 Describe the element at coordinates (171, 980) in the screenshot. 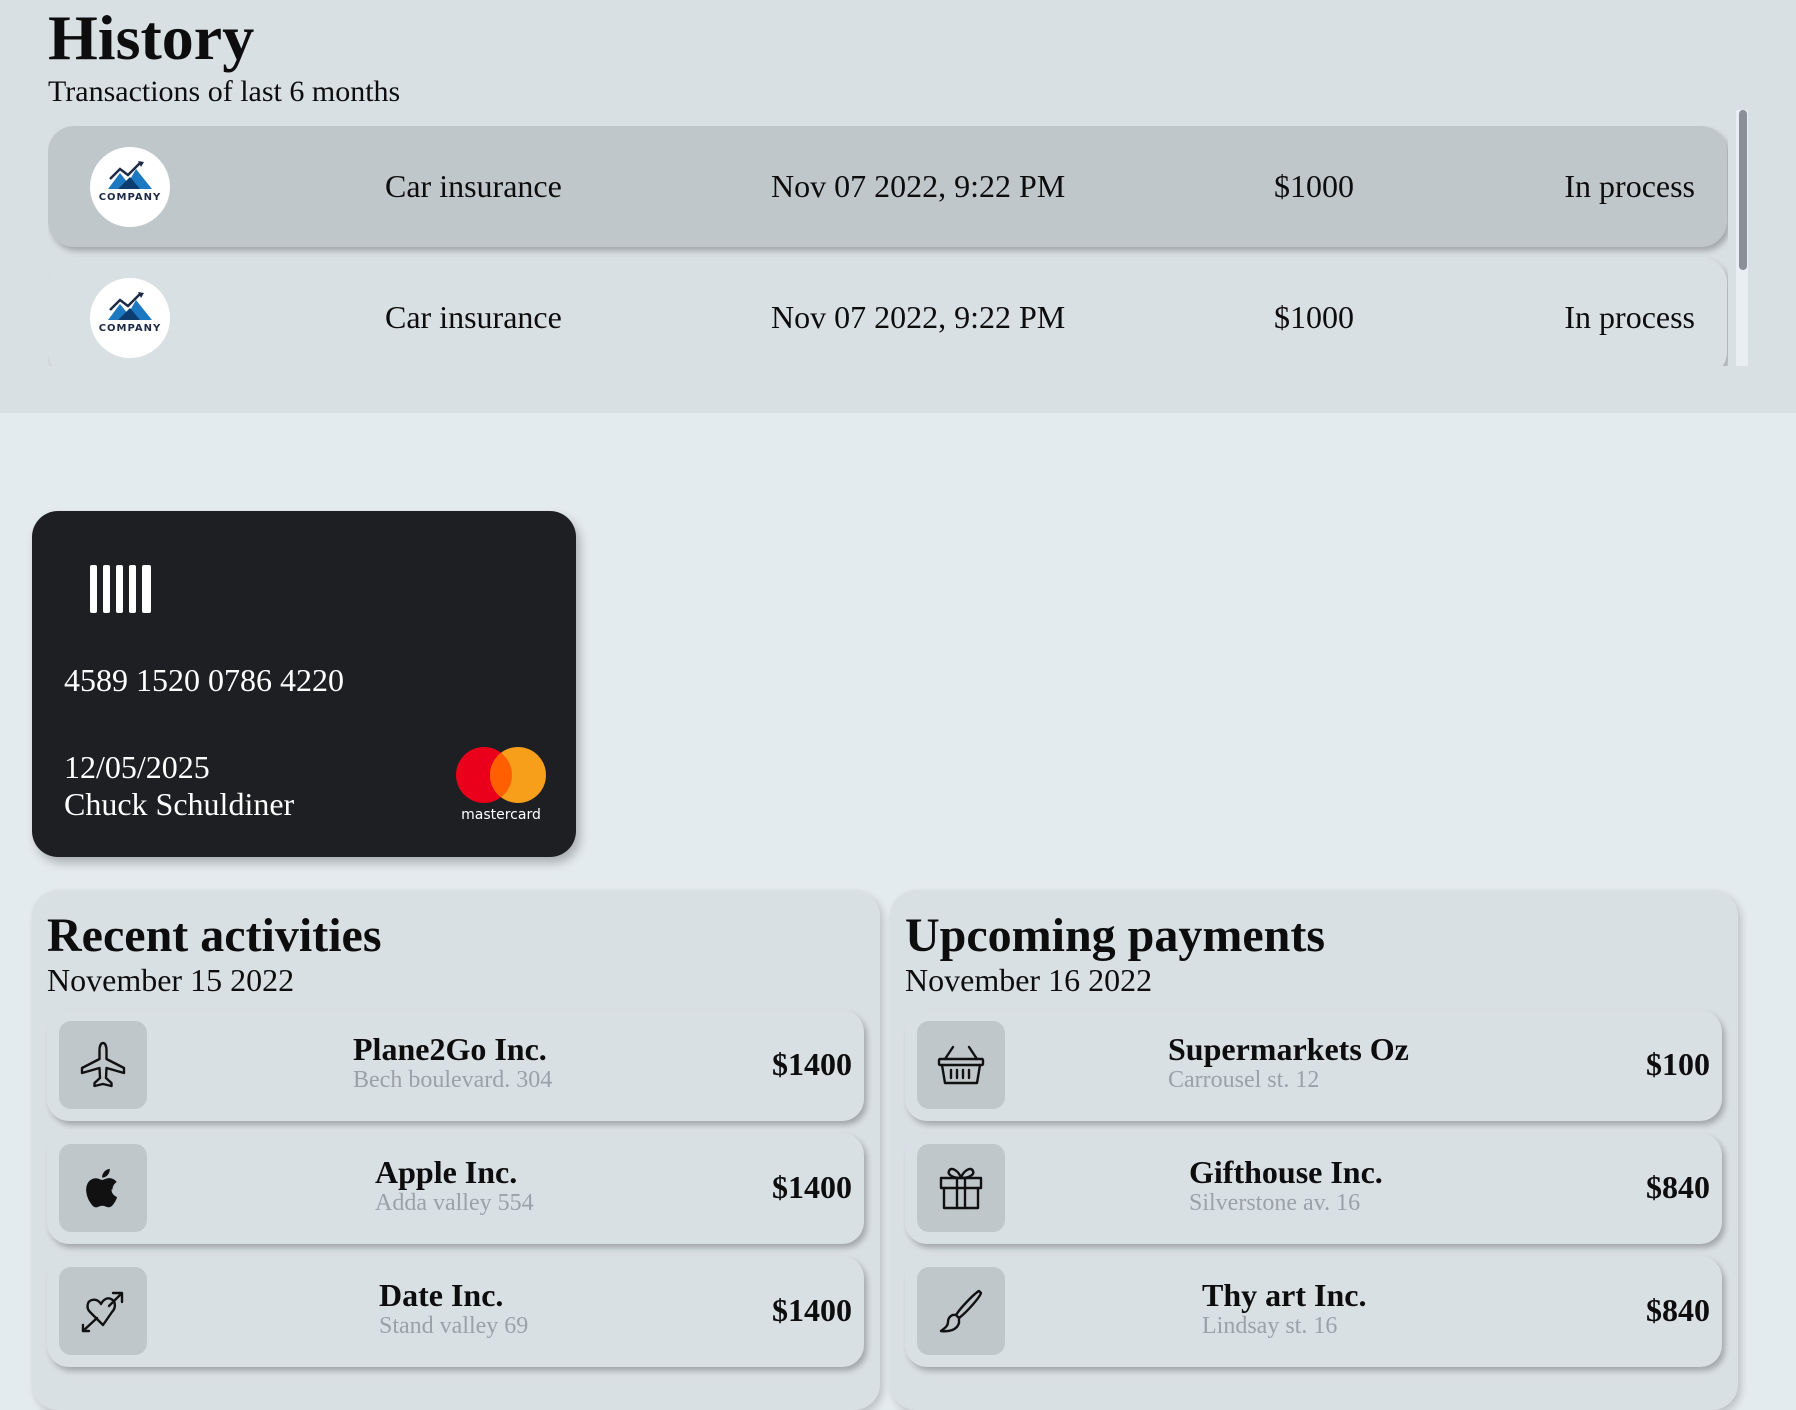

I see `recent-activities-date: November 15 2022` at that location.